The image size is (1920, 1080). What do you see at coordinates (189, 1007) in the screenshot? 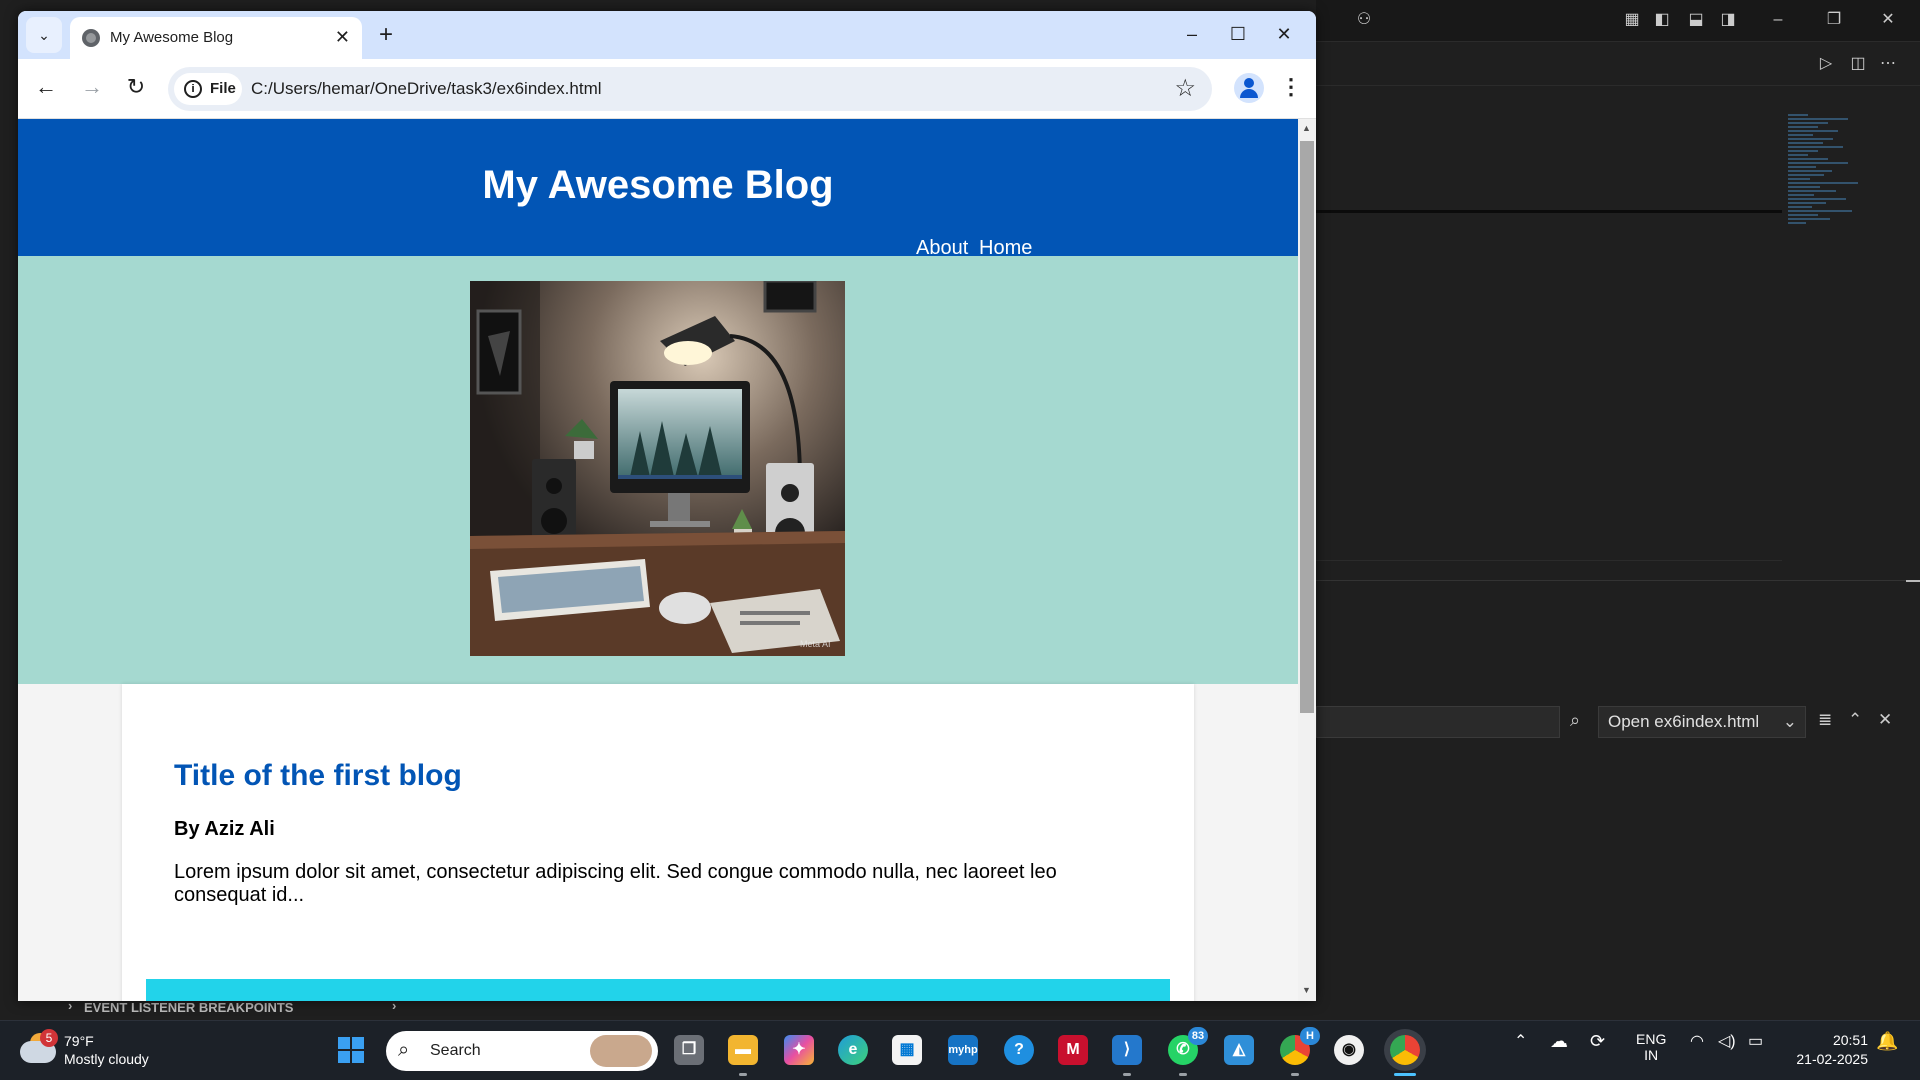
I see `section-label: EVENT LISTENER BREAKPOINTS` at bounding box center [189, 1007].